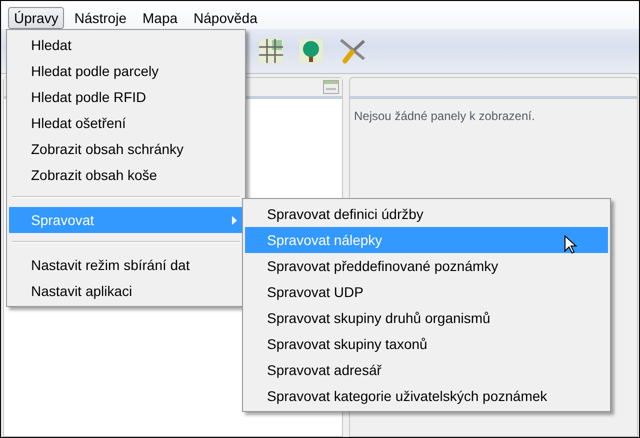 The width and height of the screenshot is (640, 438). What do you see at coordinates (426, 318) in the screenshot?
I see `menu-item: Spravovat skupiny druhů organismů` at bounding box center [426, 318].